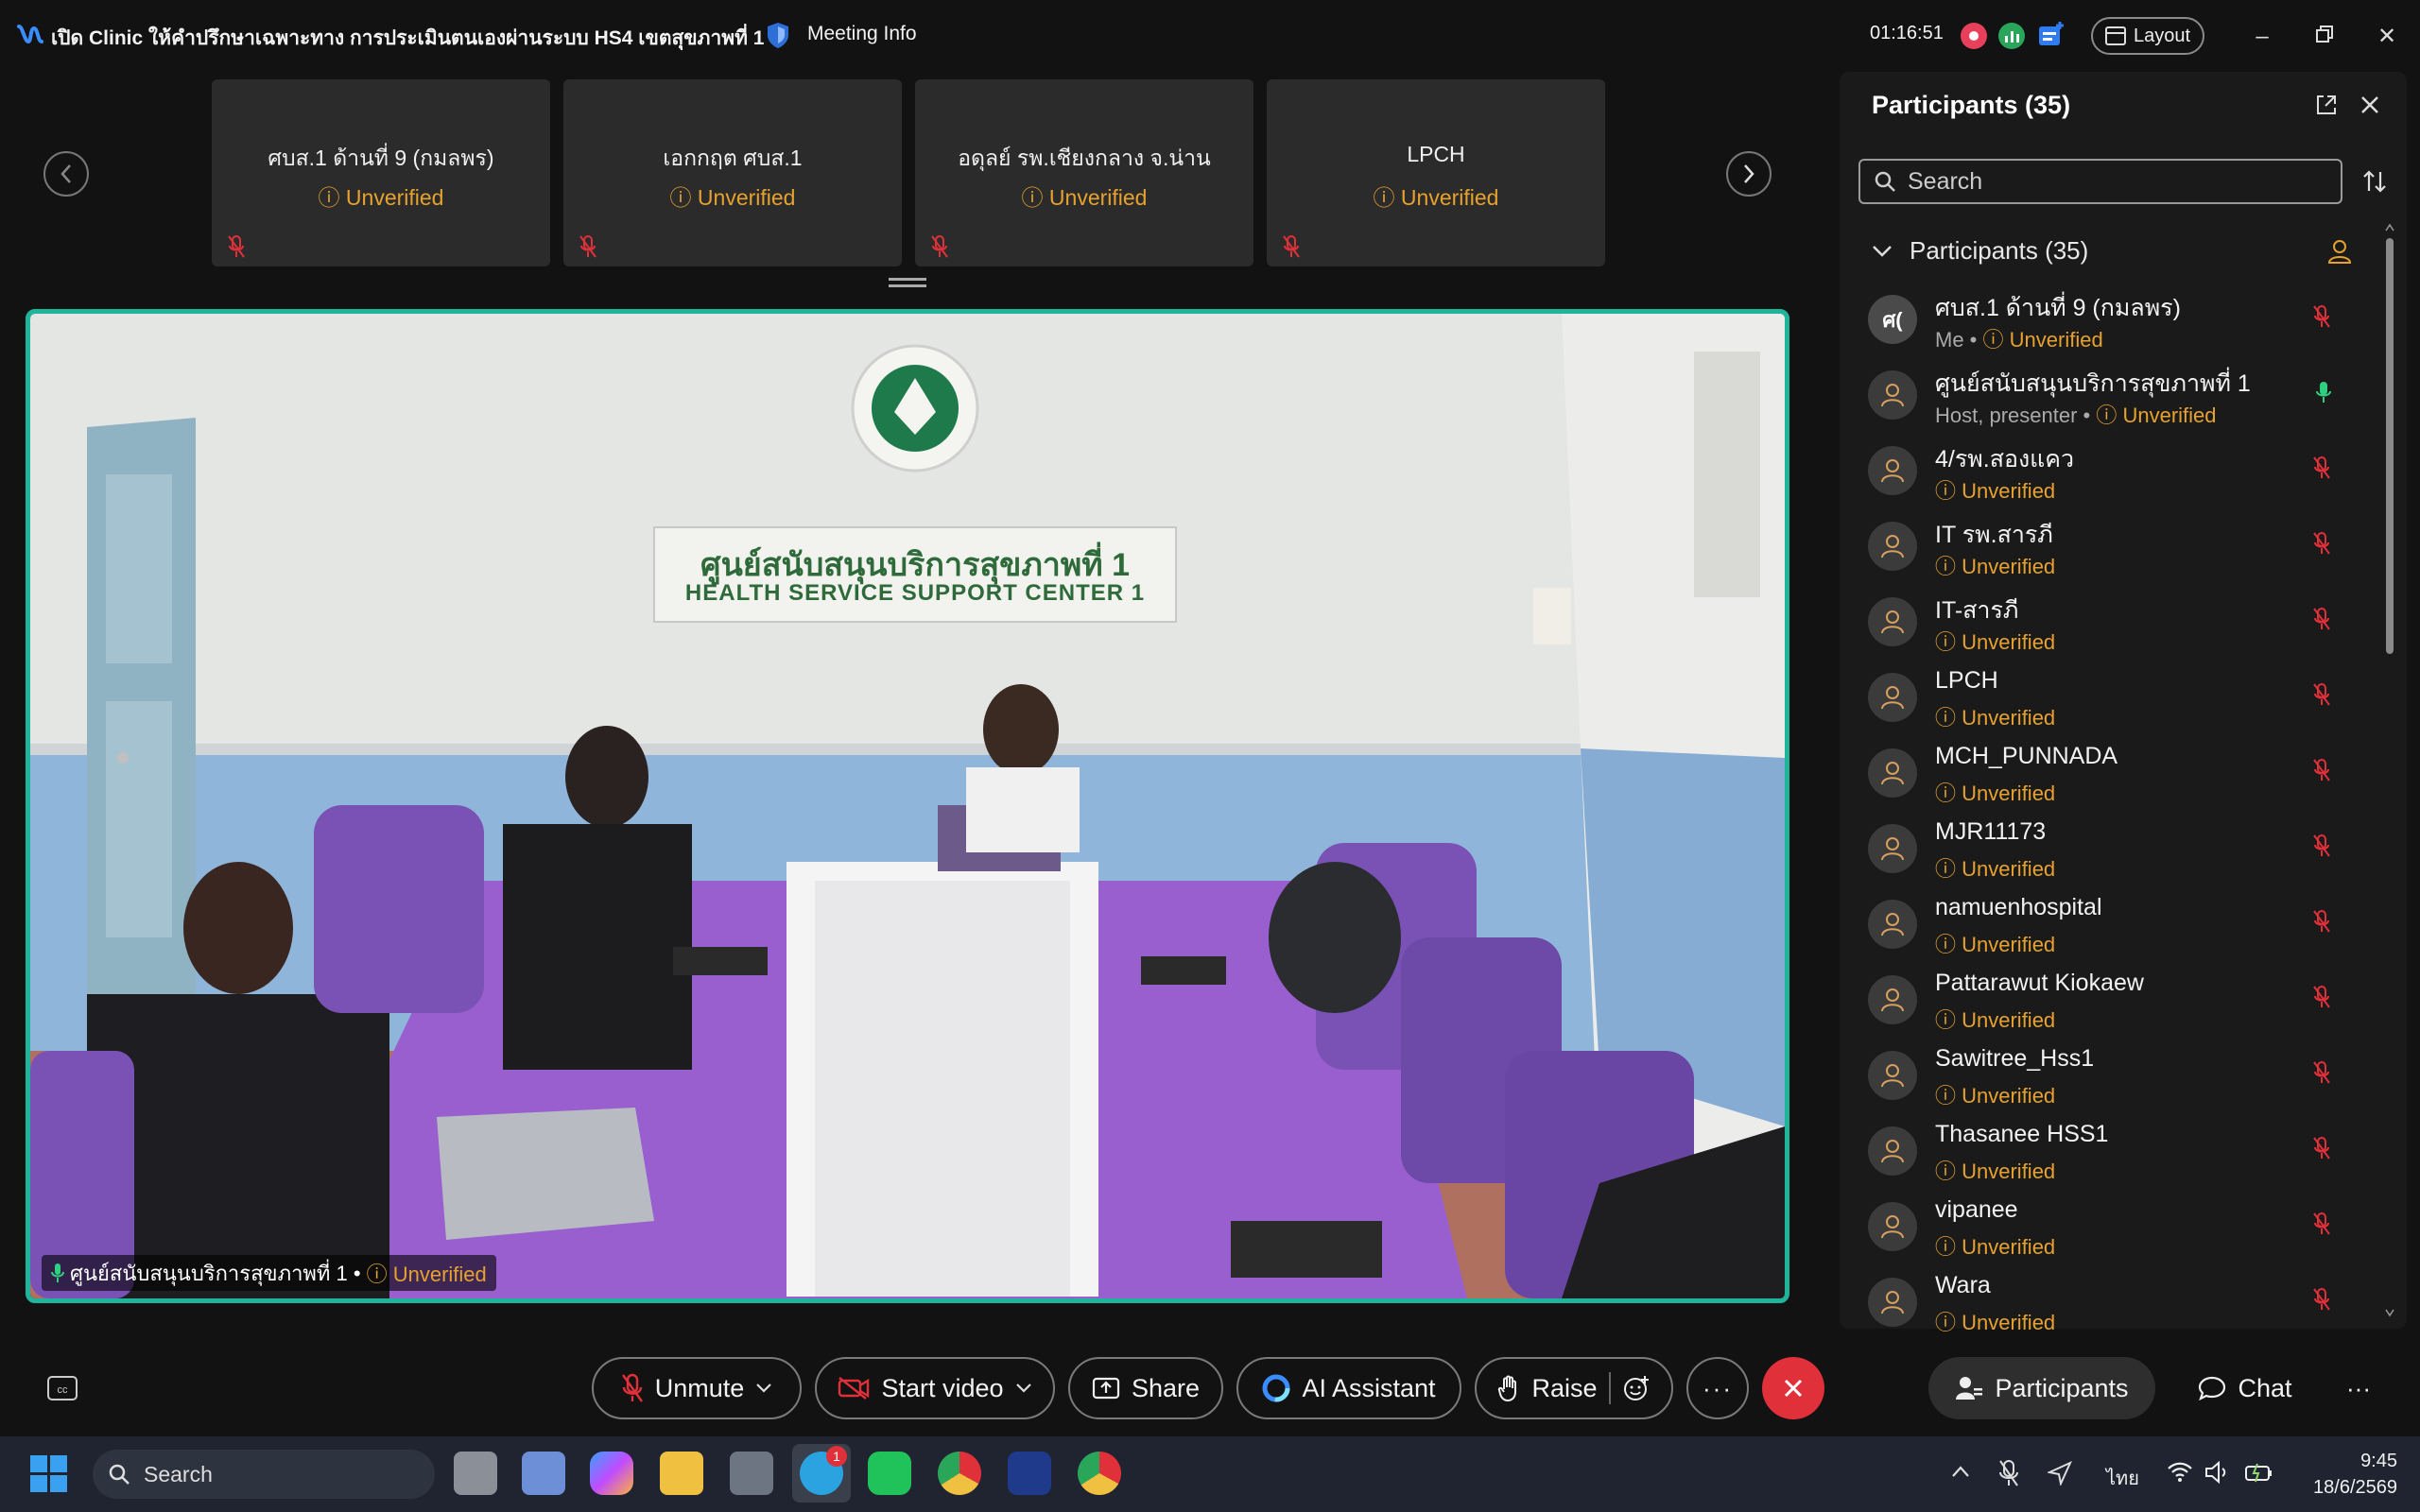 The height and width of the screenshot is (1512, 2420). I want to click on shield-icon, so click(778, 35).